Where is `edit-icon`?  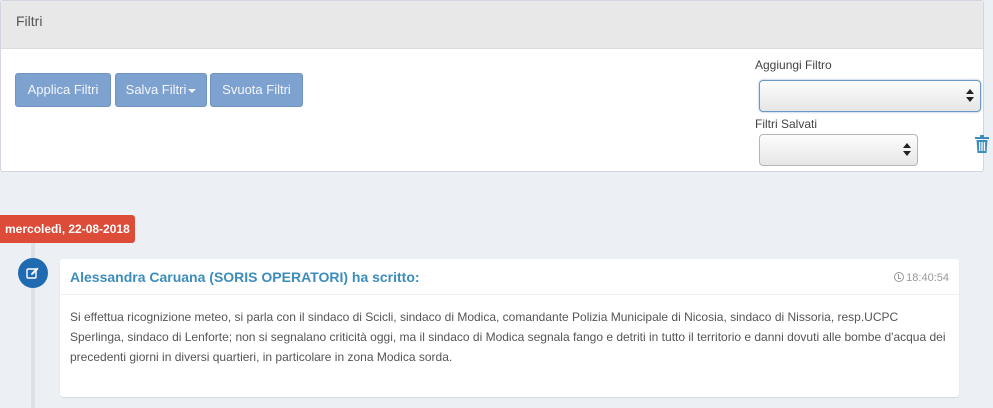 edit-icon is located at coordinates (33, 273).